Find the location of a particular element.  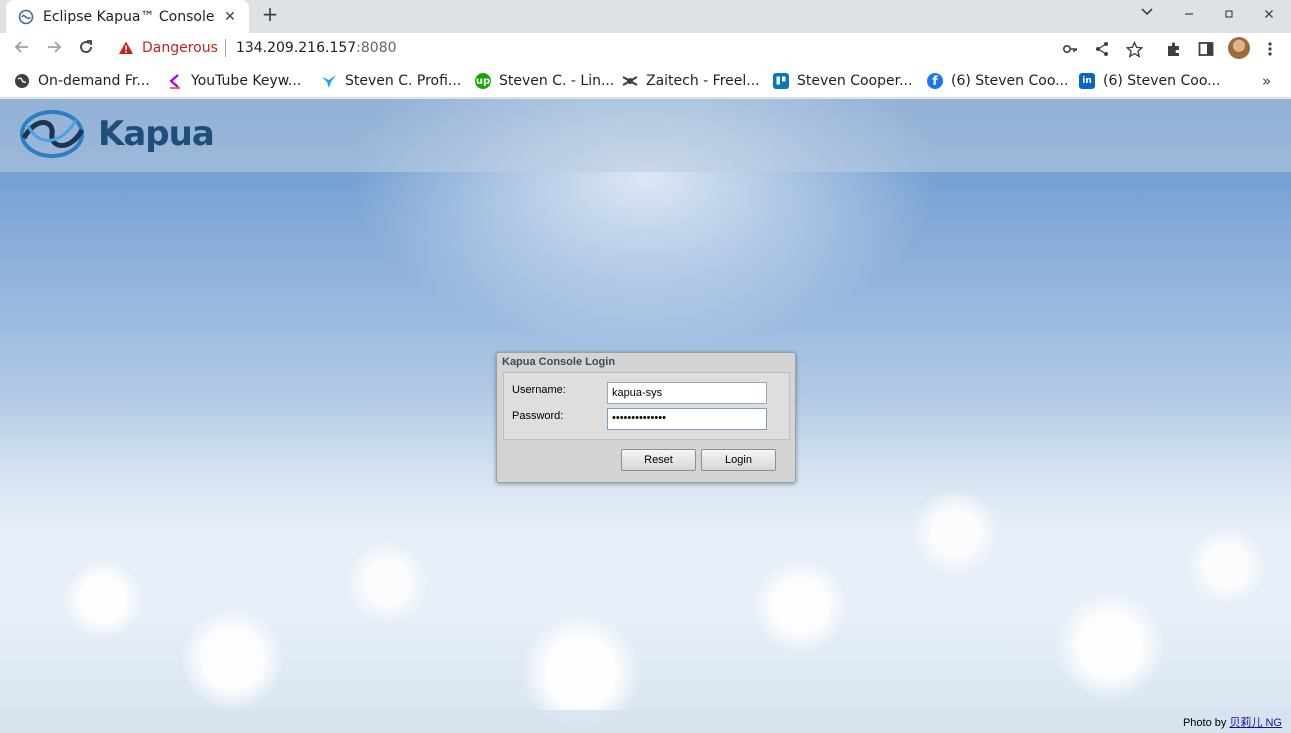

extensions-icon is located at coordinates (1174, 49).